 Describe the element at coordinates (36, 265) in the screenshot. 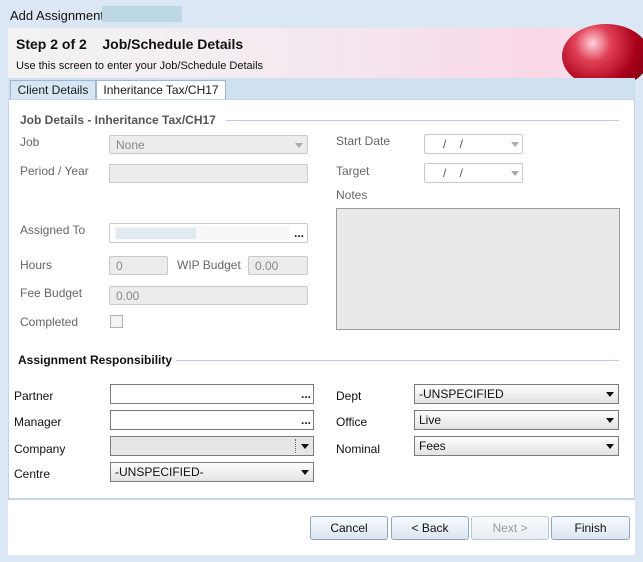

I see `hours-label: Hours` at that location.